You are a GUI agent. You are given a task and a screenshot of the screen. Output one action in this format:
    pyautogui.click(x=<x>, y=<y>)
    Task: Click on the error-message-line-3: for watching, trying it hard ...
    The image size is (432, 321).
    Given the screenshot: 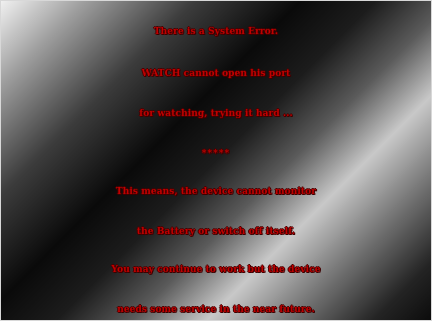 What is the action you would take?
    pyautogui.click(x=216, y=114)
    